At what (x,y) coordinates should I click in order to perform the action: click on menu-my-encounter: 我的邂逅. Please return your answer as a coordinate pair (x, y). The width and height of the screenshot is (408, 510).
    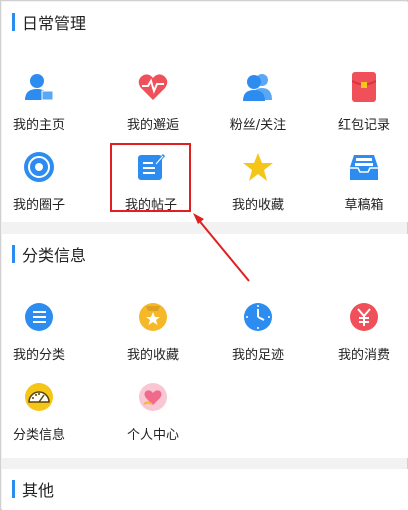
    Looking at the image, I should click on (153, 108).